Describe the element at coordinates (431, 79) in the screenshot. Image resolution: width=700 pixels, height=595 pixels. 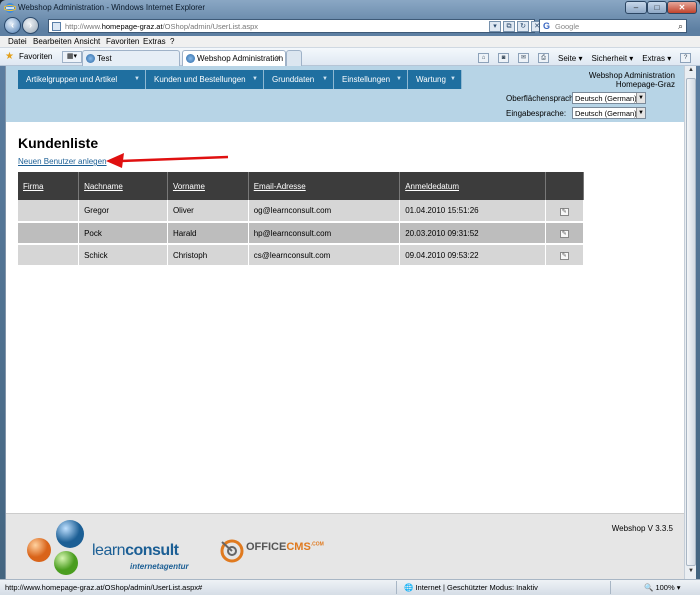
I see `nav-label: Wartung` at that location.